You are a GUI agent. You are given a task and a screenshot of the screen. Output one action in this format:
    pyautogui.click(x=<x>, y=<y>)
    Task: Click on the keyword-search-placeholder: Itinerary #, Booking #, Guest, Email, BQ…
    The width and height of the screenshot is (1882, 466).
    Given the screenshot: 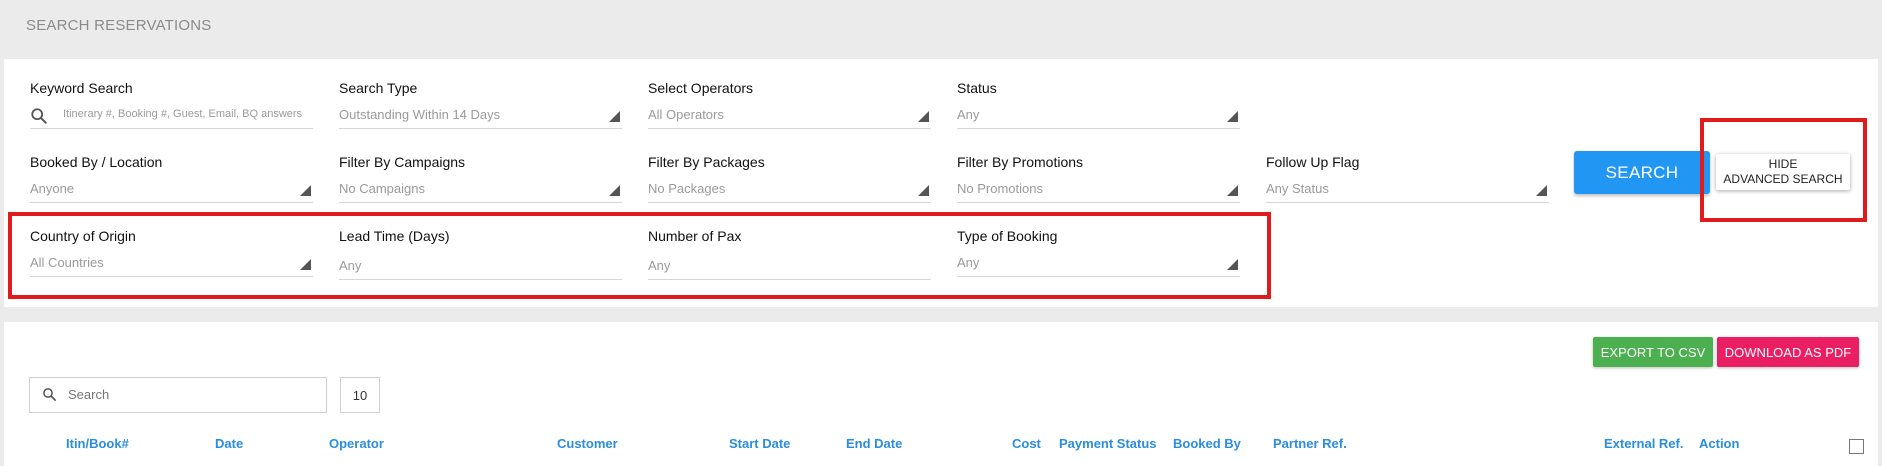 What is the action you would take?
    pyautogui.click(x=183, y=114)
    